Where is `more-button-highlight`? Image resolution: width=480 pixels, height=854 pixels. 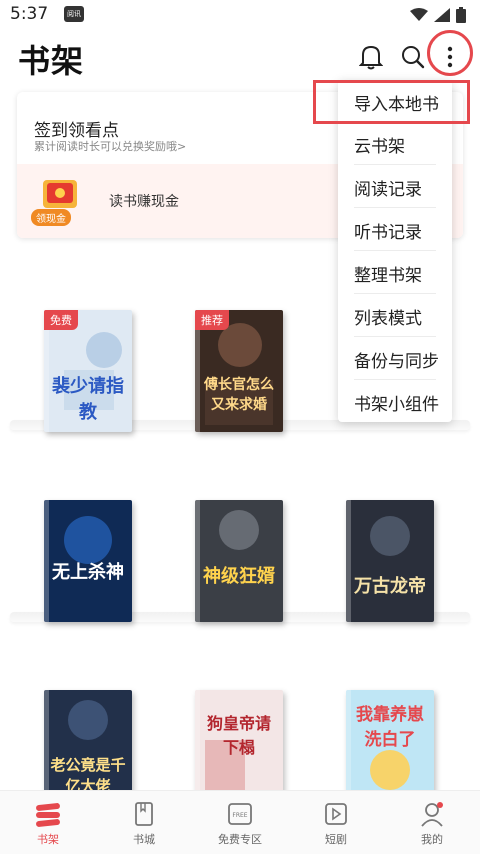 more-button-highlight is located at coordinates (450, 53).